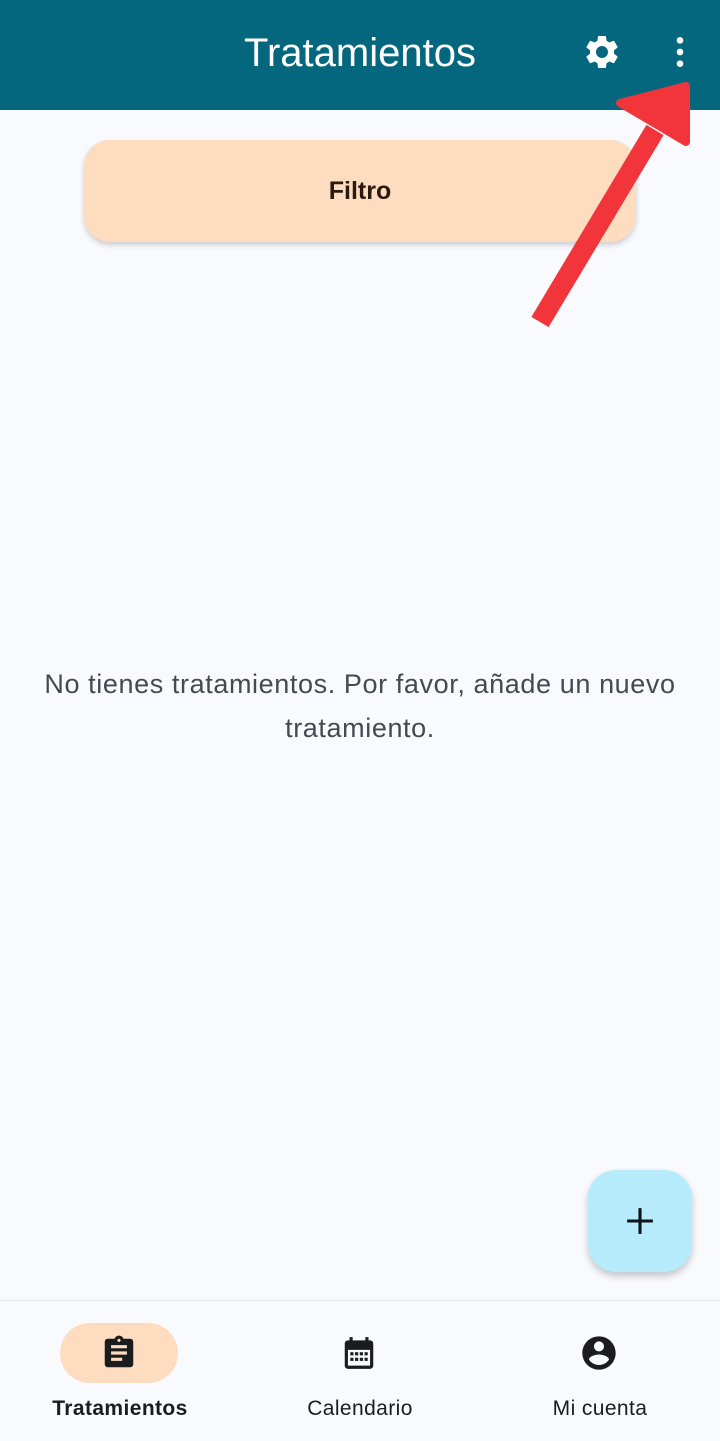 The image size is (720, 1441). I want to click on gear-icon, so click(602, 51).